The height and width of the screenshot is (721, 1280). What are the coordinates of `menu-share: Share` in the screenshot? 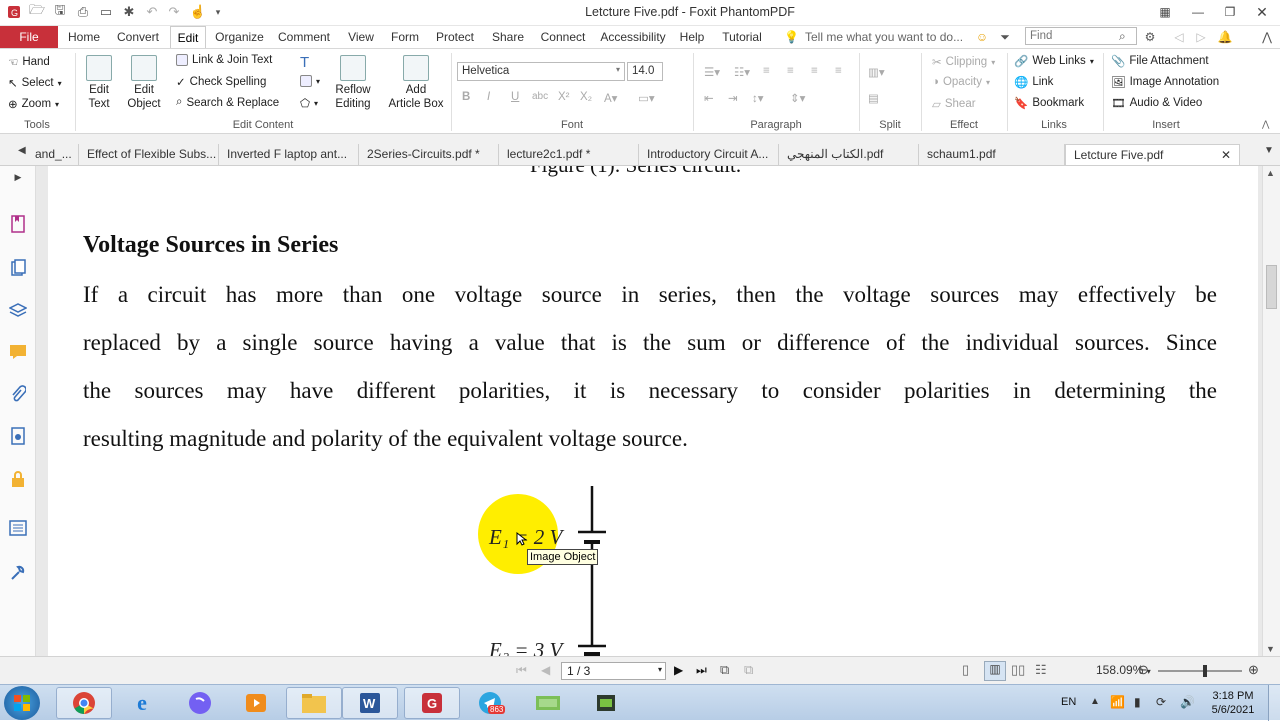 It's located at (508, 37).